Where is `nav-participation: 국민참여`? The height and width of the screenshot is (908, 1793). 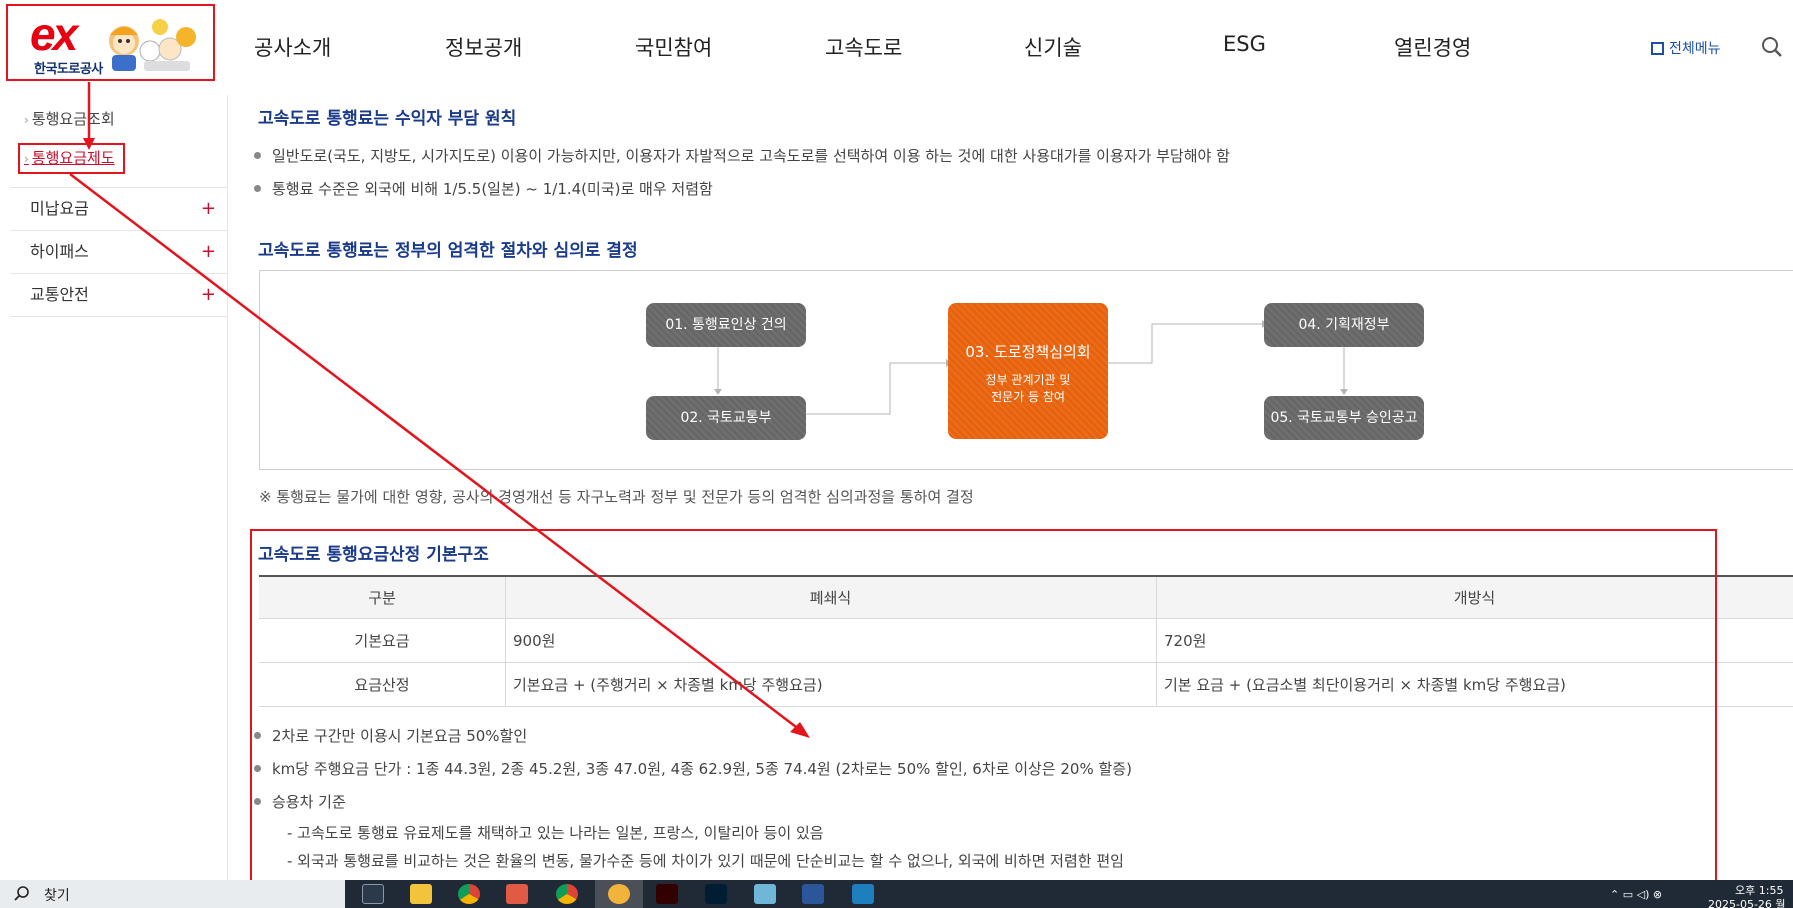
nav-participation: 국민참여 is located at coordinates (673, 47).